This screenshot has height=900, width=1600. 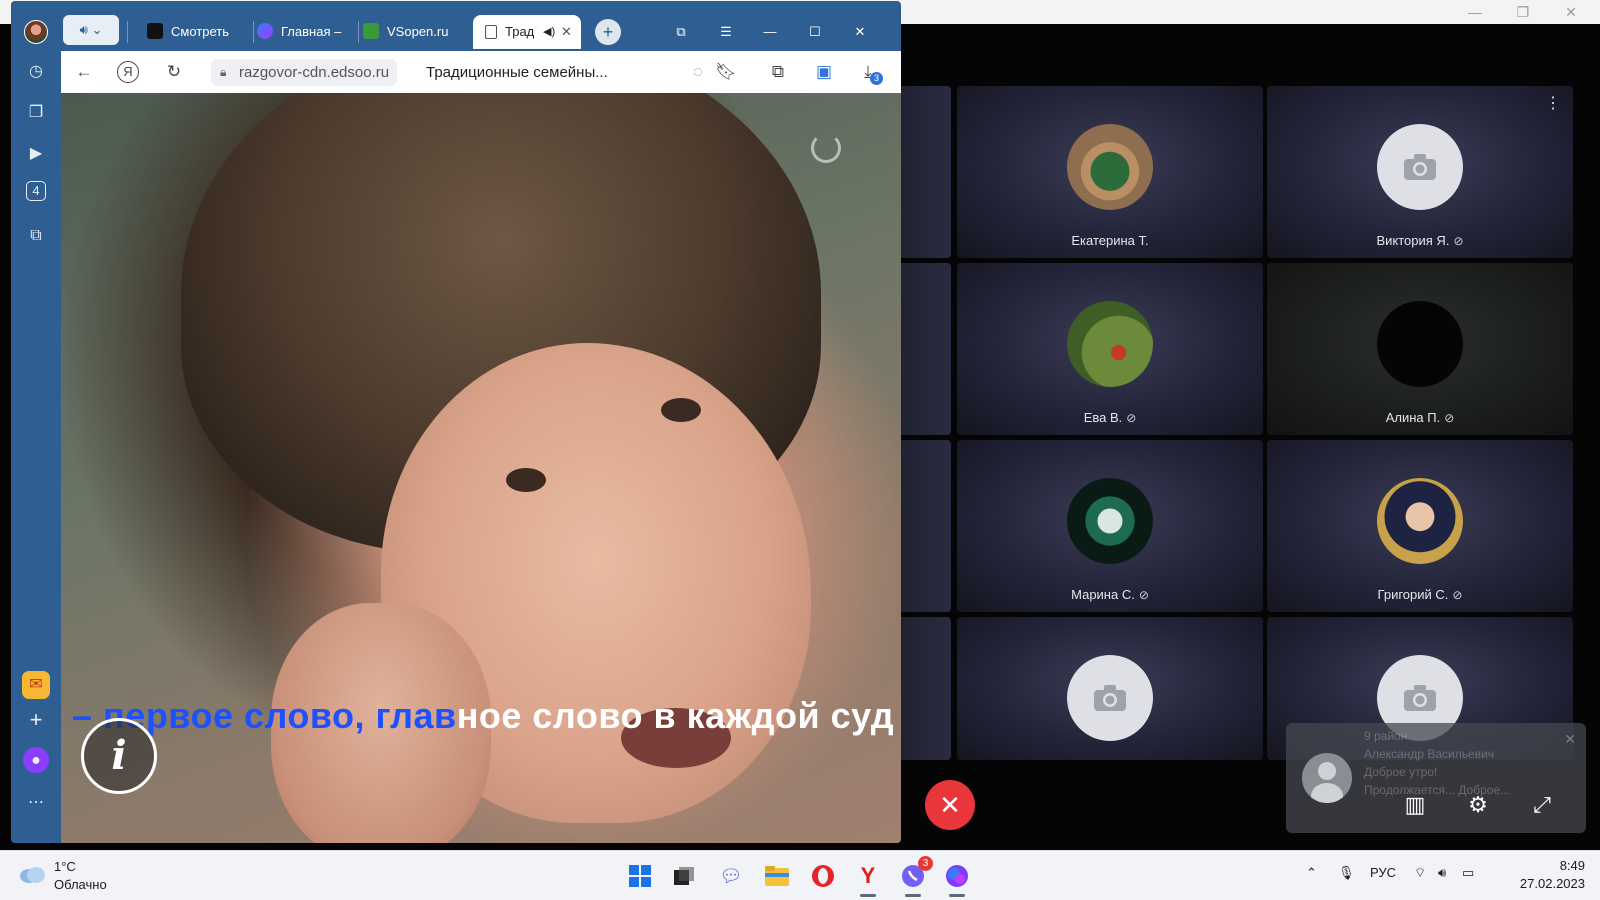 I want to click on tab-label: Смотреть, so click(x=200, y=31).